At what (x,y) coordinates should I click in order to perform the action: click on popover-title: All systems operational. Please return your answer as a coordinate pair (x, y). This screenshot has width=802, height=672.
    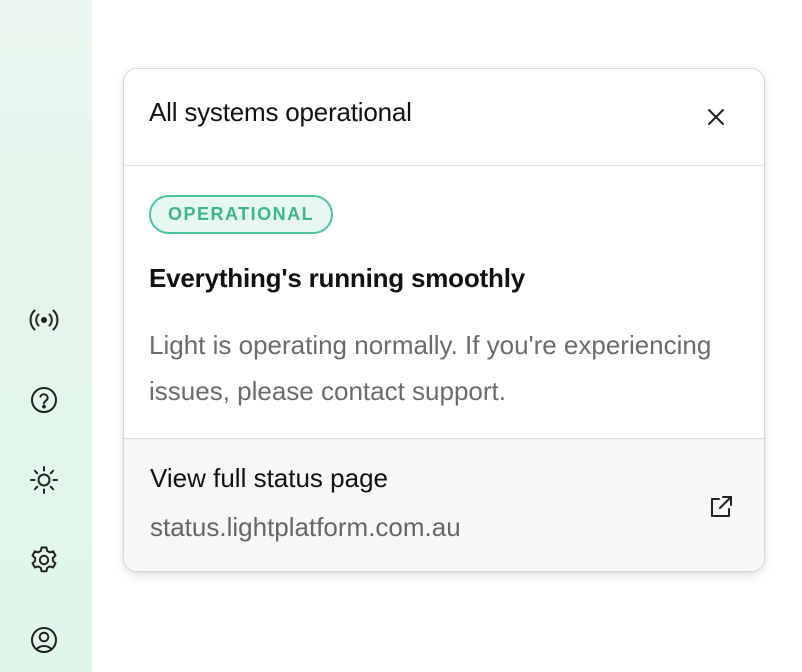
    Looking at the image, I should click on (280, 112).